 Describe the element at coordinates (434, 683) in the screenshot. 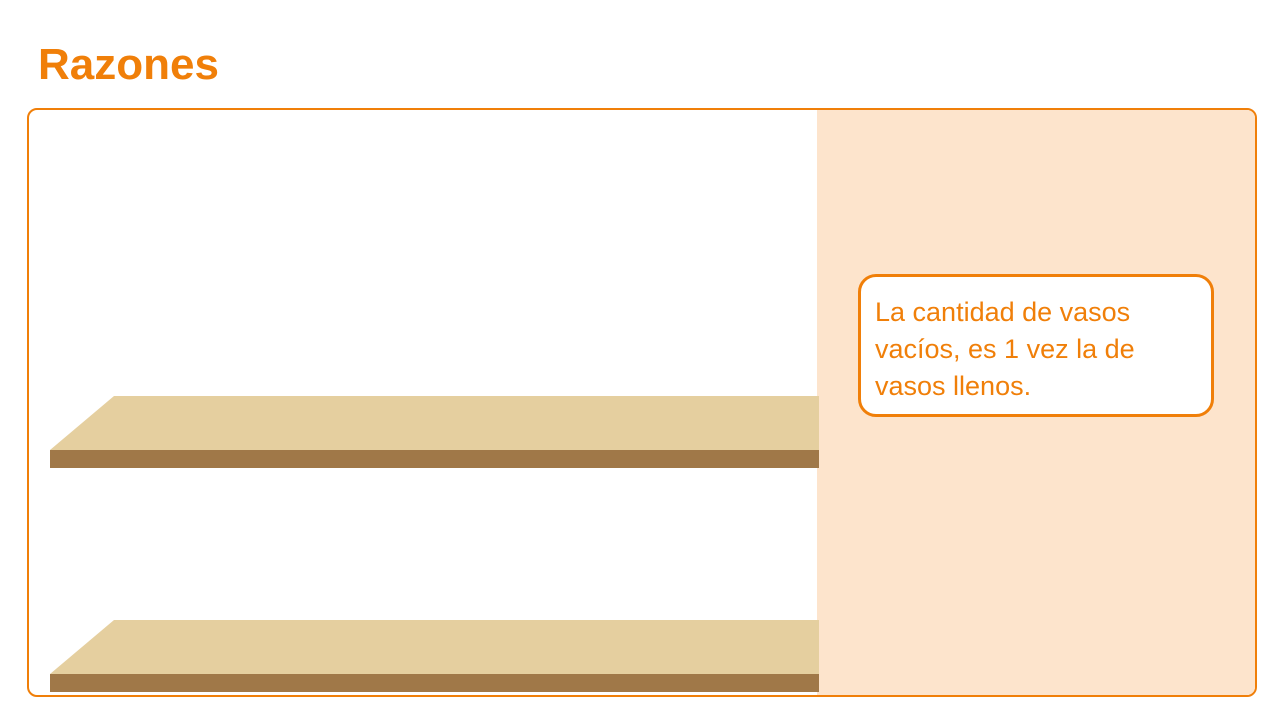

I see `shelf-bottom-front` at that location.